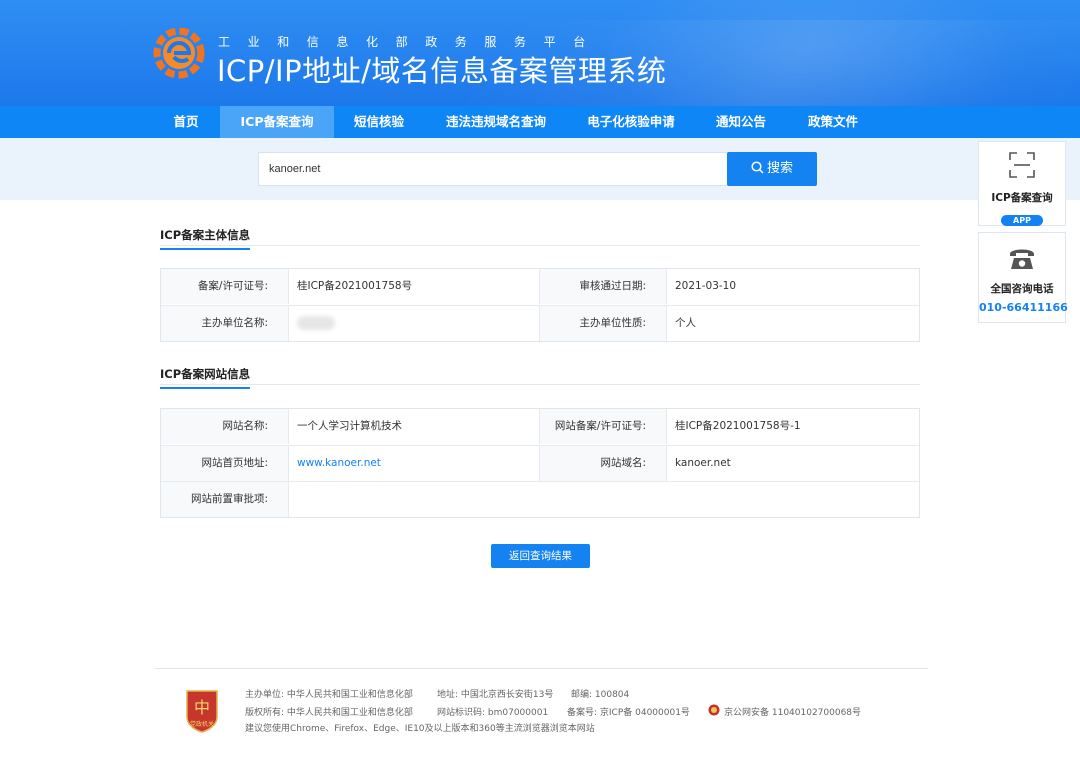  Describe the element at coordinates (277, 122) in the screenshot. I see `nav-item-icp-query: ICP备案查询` at that location.